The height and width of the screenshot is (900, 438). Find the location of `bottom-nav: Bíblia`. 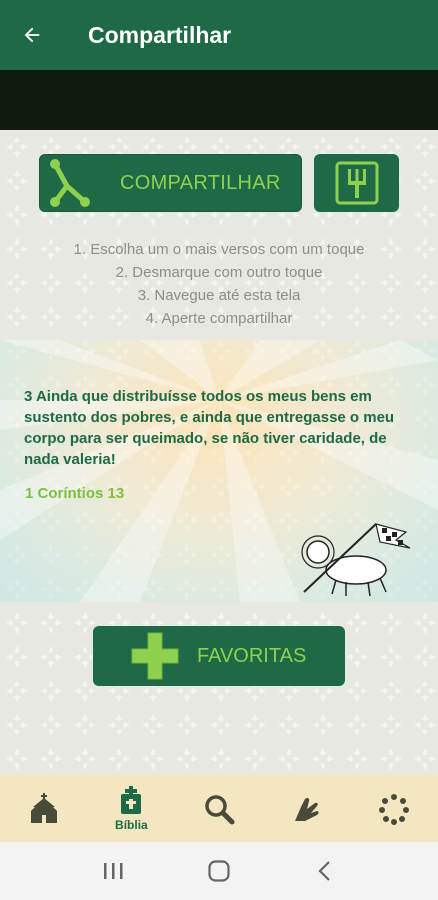

bottom-nav: Bíblia is located at coordinates (219, 808).